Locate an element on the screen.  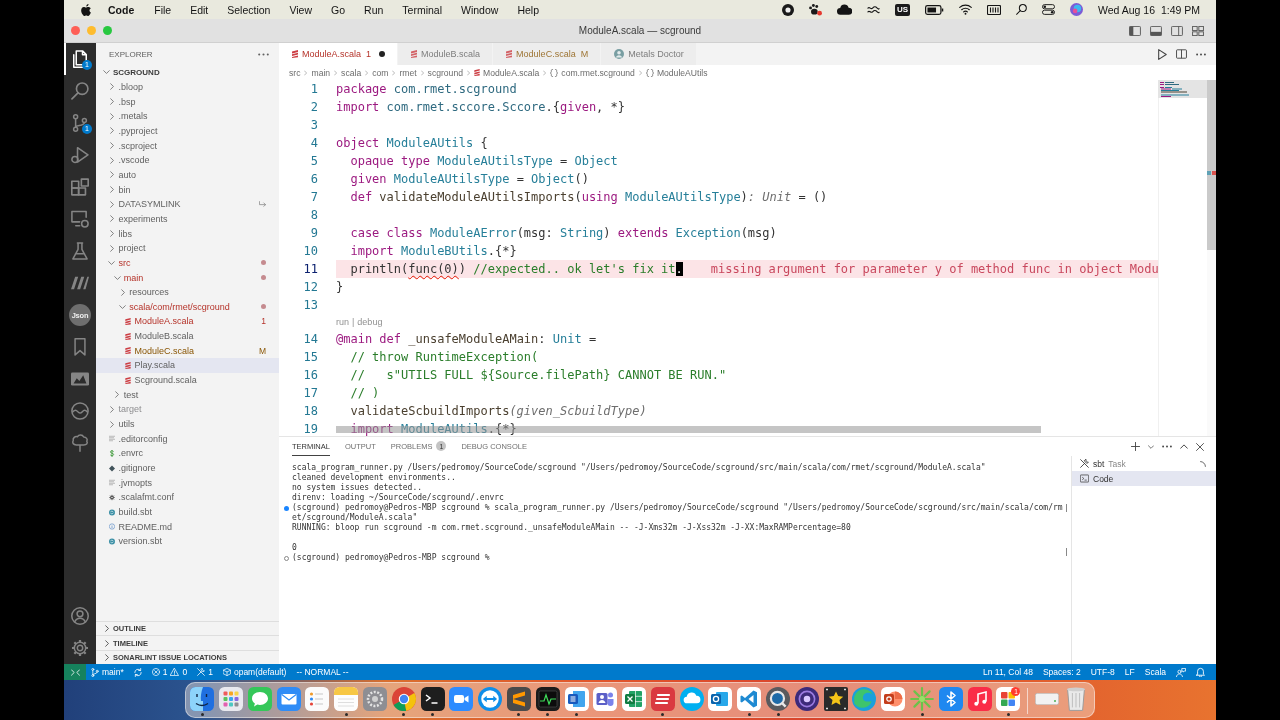
menu-item: Selection is located at coordinates (249, 9).